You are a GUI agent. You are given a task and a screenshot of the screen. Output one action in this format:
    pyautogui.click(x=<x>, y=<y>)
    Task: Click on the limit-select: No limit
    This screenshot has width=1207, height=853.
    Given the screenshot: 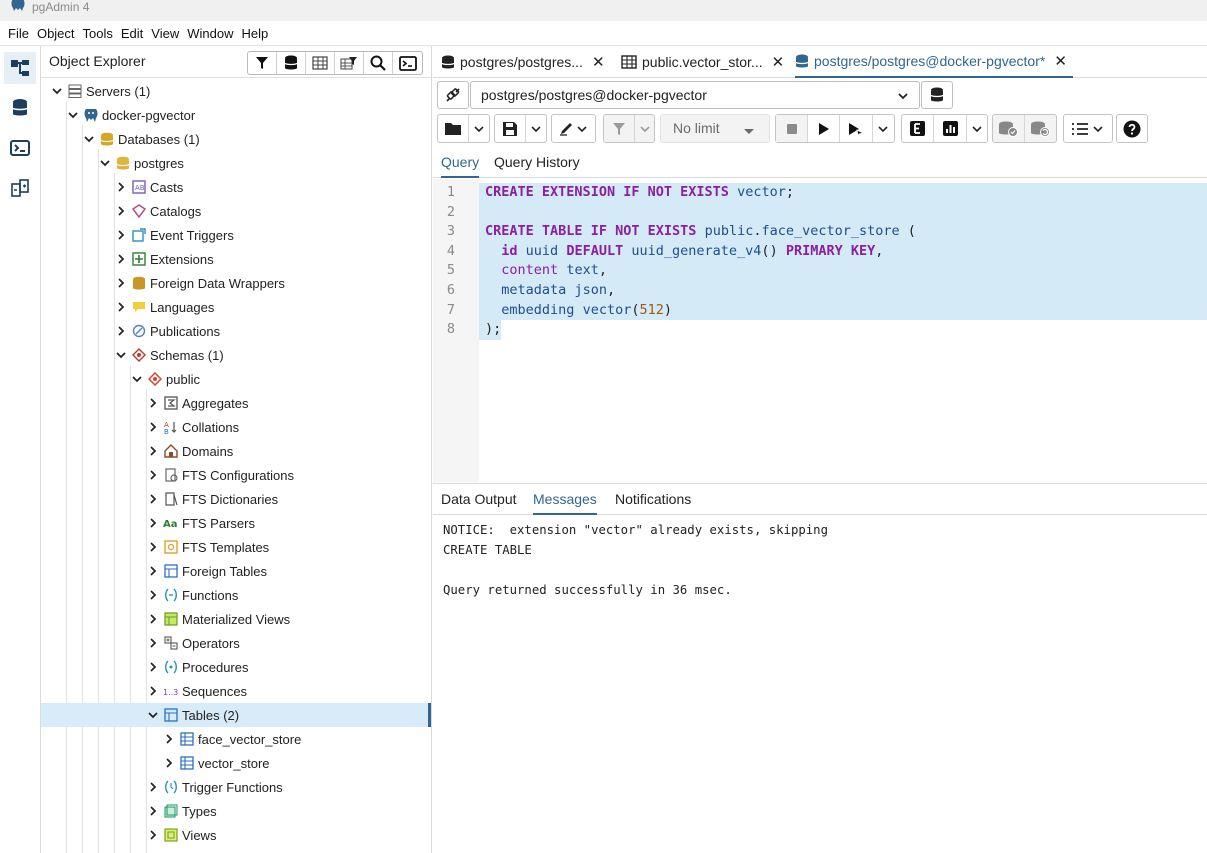 What is the action you would take?
    pyautogui.click(x=715, y=128)
    